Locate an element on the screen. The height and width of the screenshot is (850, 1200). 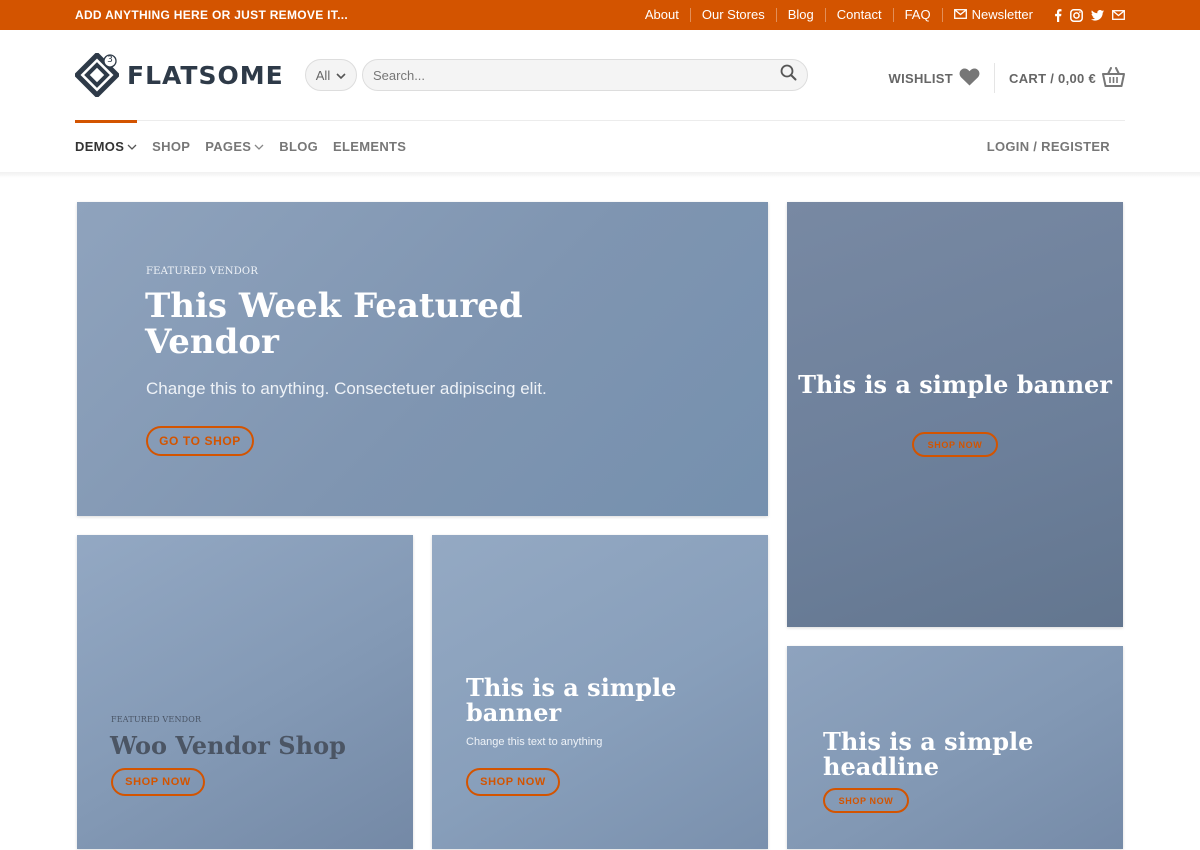
top-link-newsletter: Newsletter is located at coordinates (993, 15).